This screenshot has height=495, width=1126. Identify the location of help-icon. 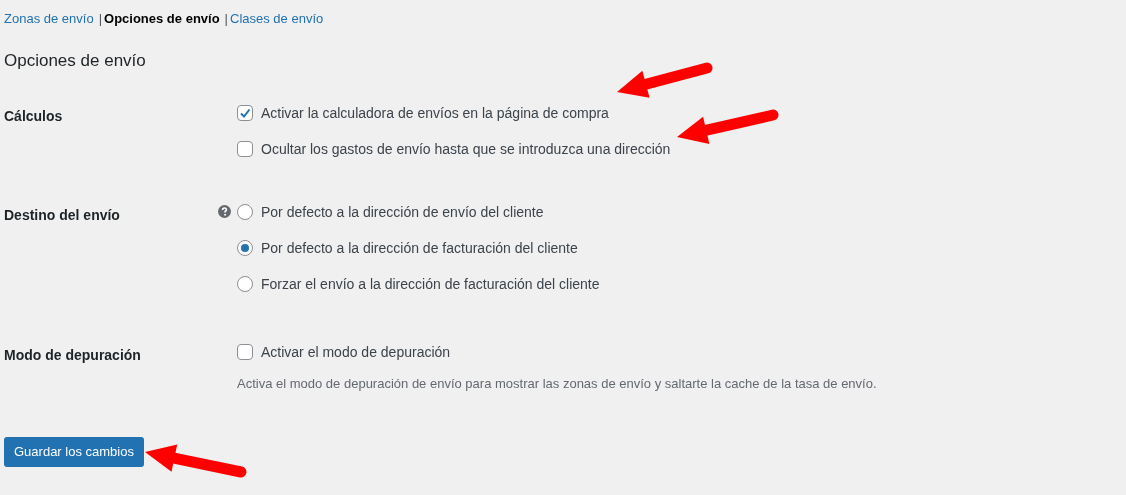
(224, 211).